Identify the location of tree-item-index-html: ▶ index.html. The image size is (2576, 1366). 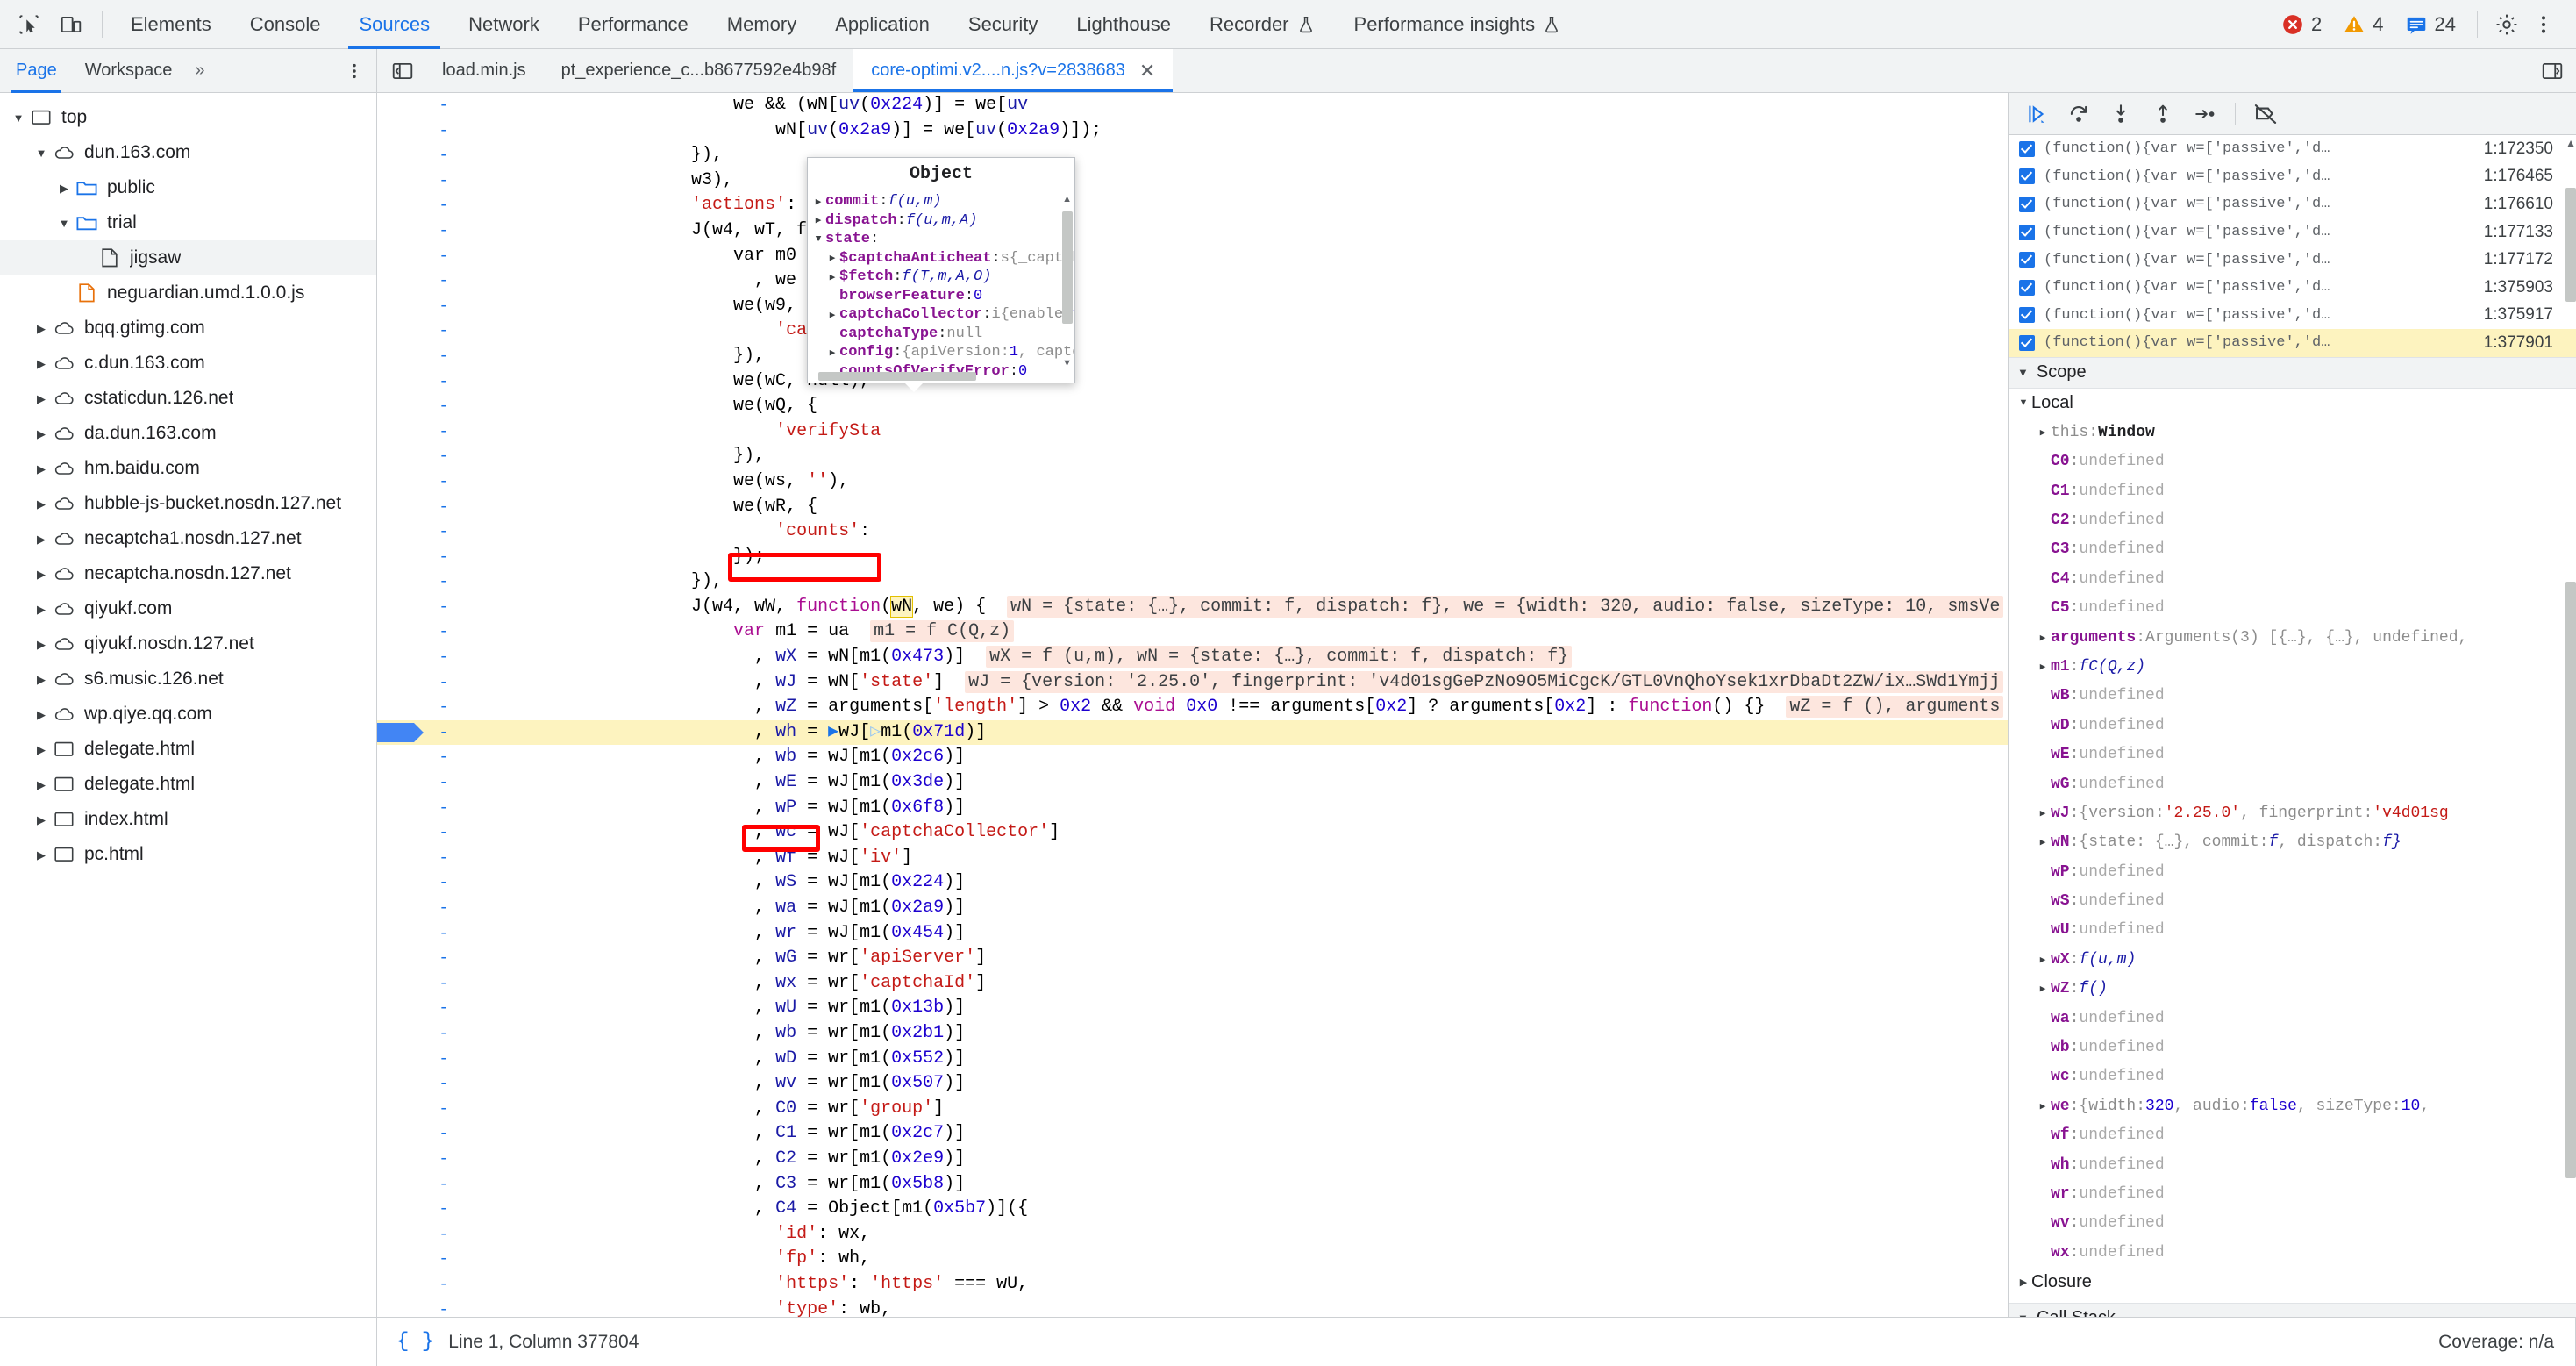
(188, 819).